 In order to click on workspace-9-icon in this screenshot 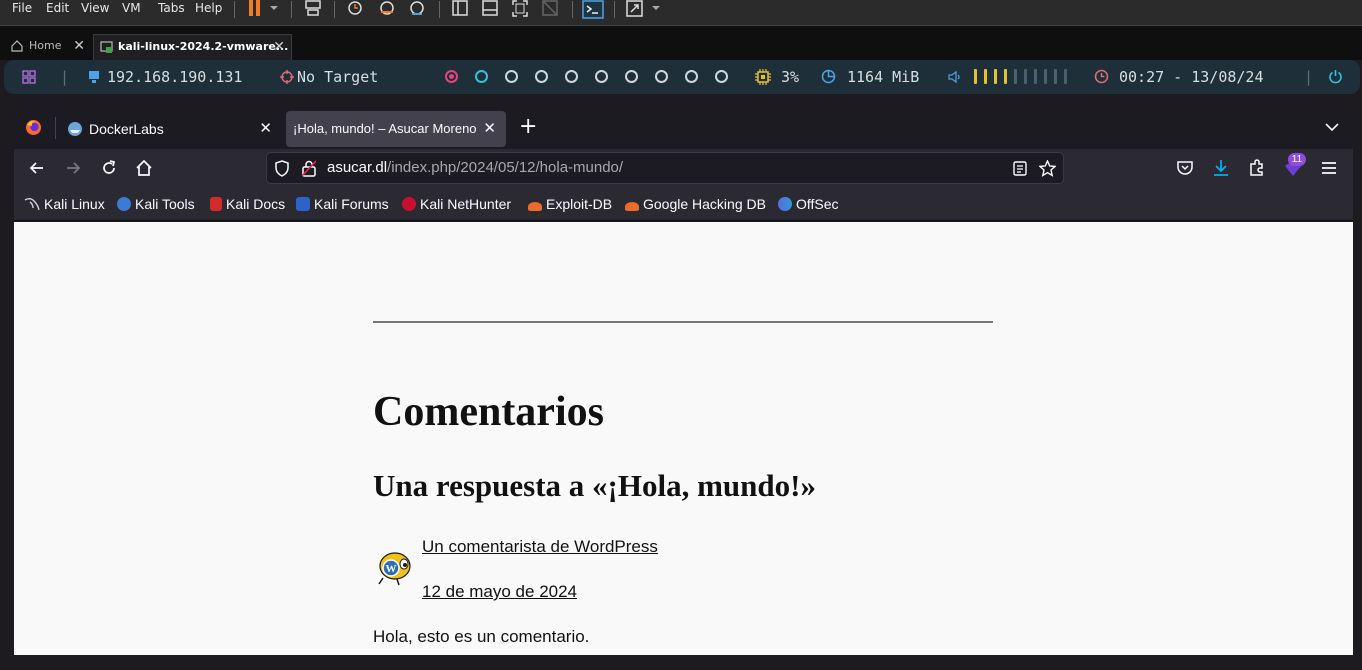, I will do `click(691, 76)`.